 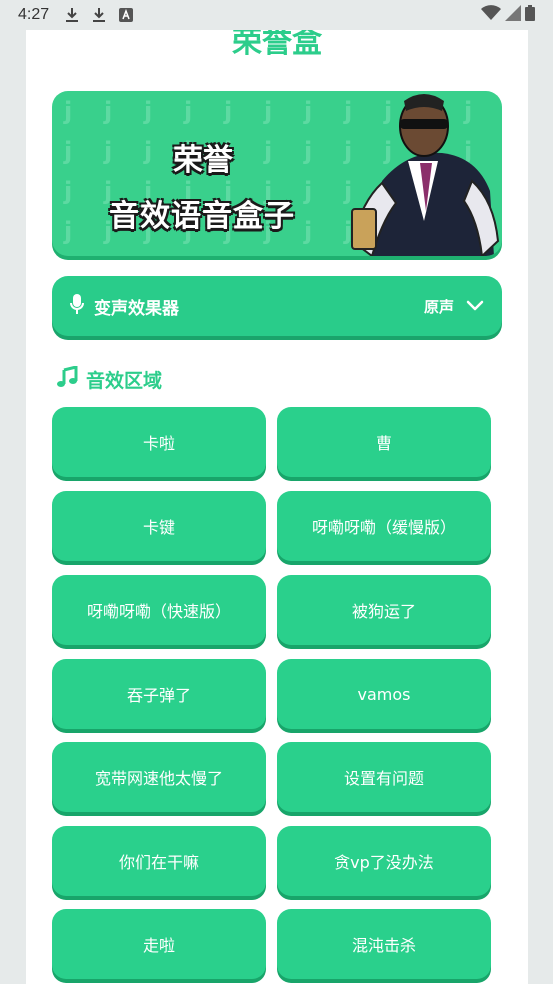 I want to click on sfx-button: vamos, so click(x=384, y=694).